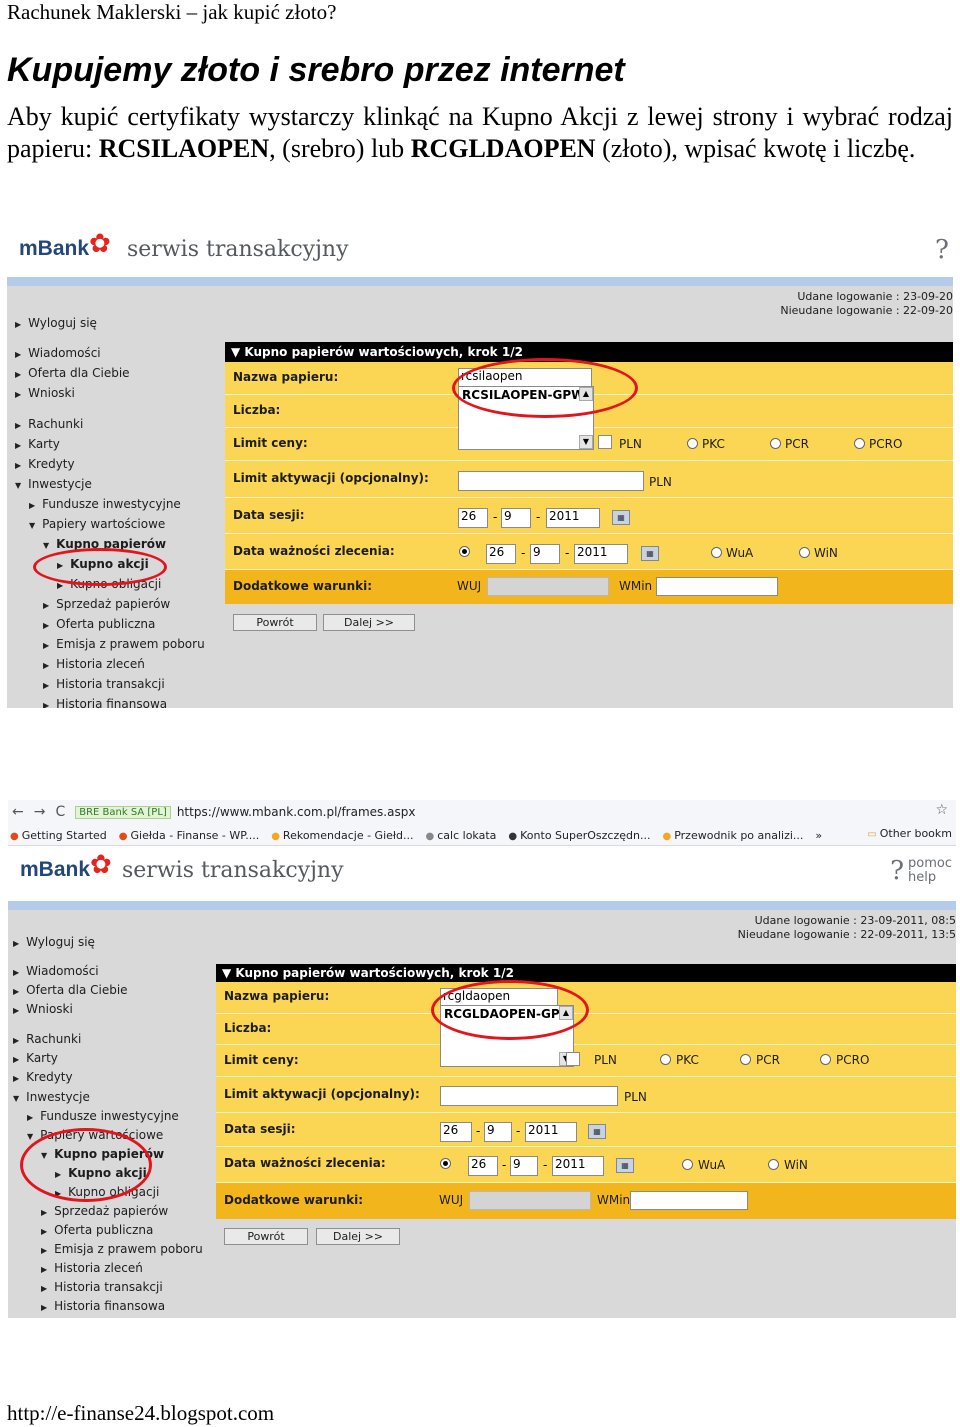  Describe the element at coordinates (909, 833) in the screenshot. I see `other-bookmarks: ▭ Other bookm` at that location.